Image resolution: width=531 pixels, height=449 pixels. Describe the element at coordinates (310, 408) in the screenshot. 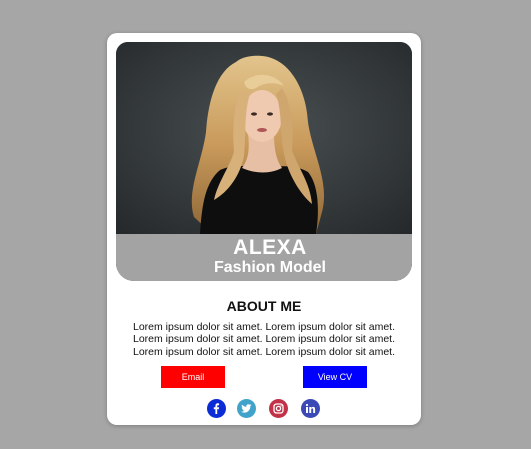

I see `linkedin-icon` at that location.